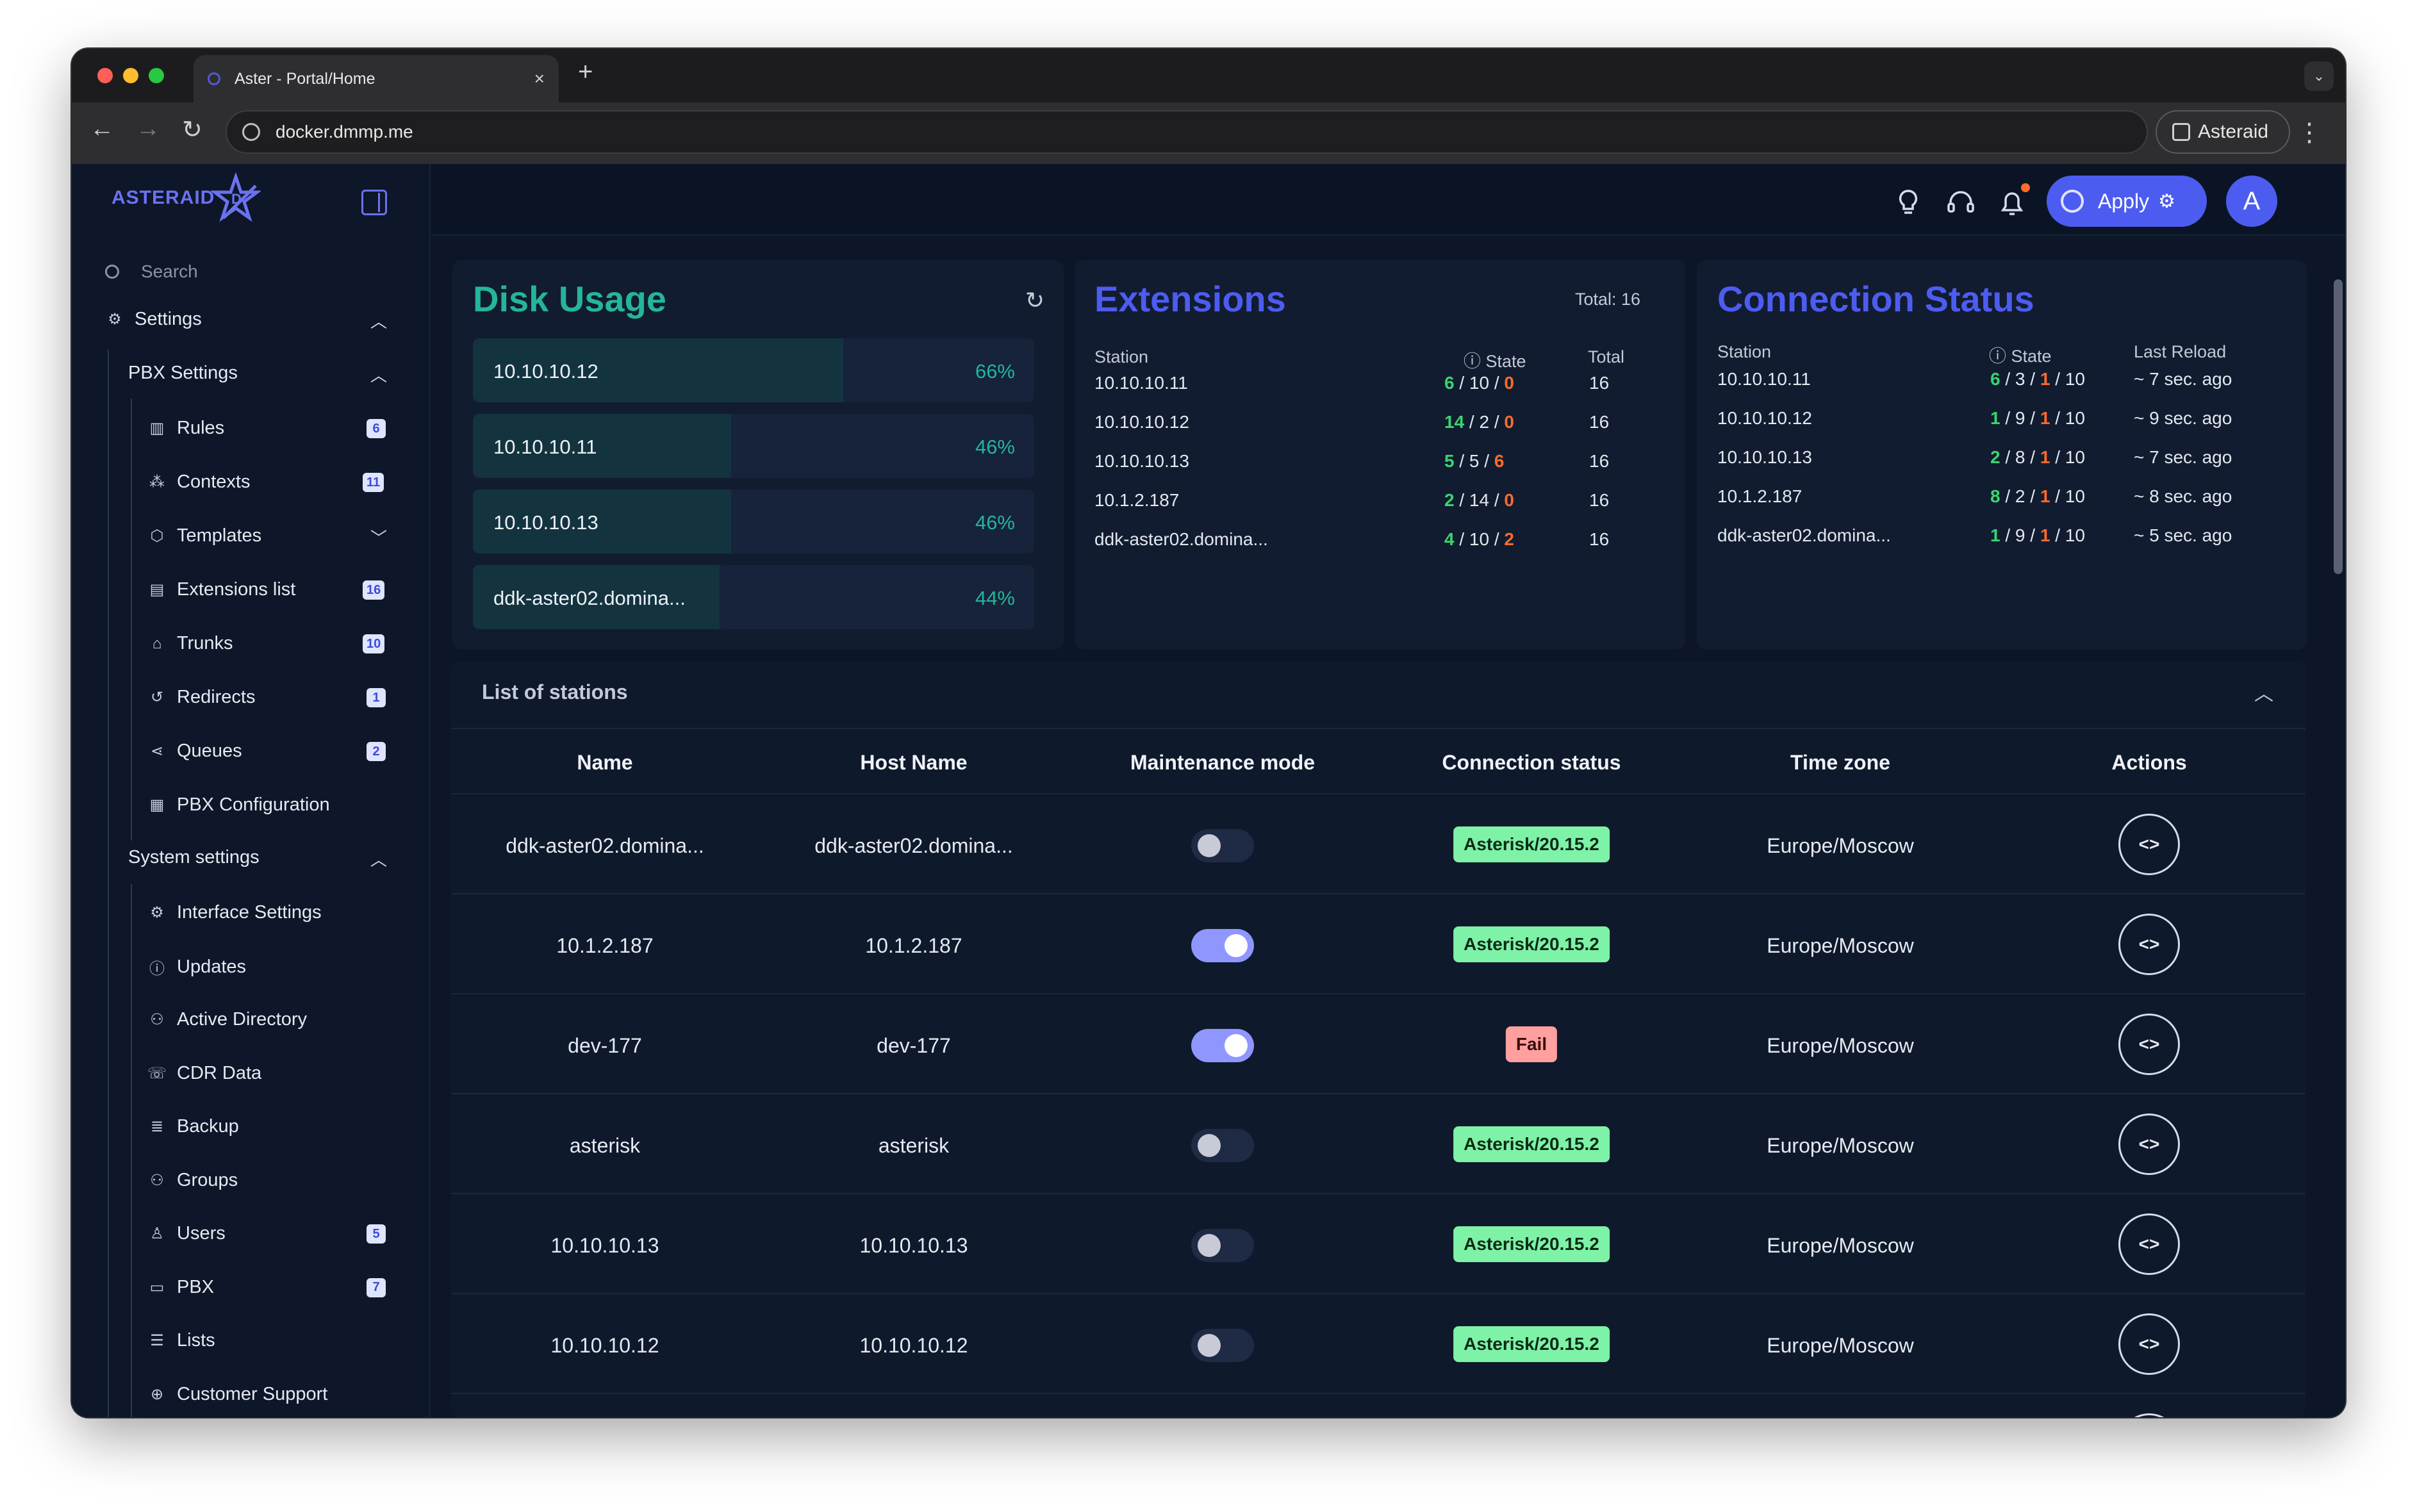 This screenshot has width=2417, height=1512. I want to click on state-ok: 5, so click(1450, 461).